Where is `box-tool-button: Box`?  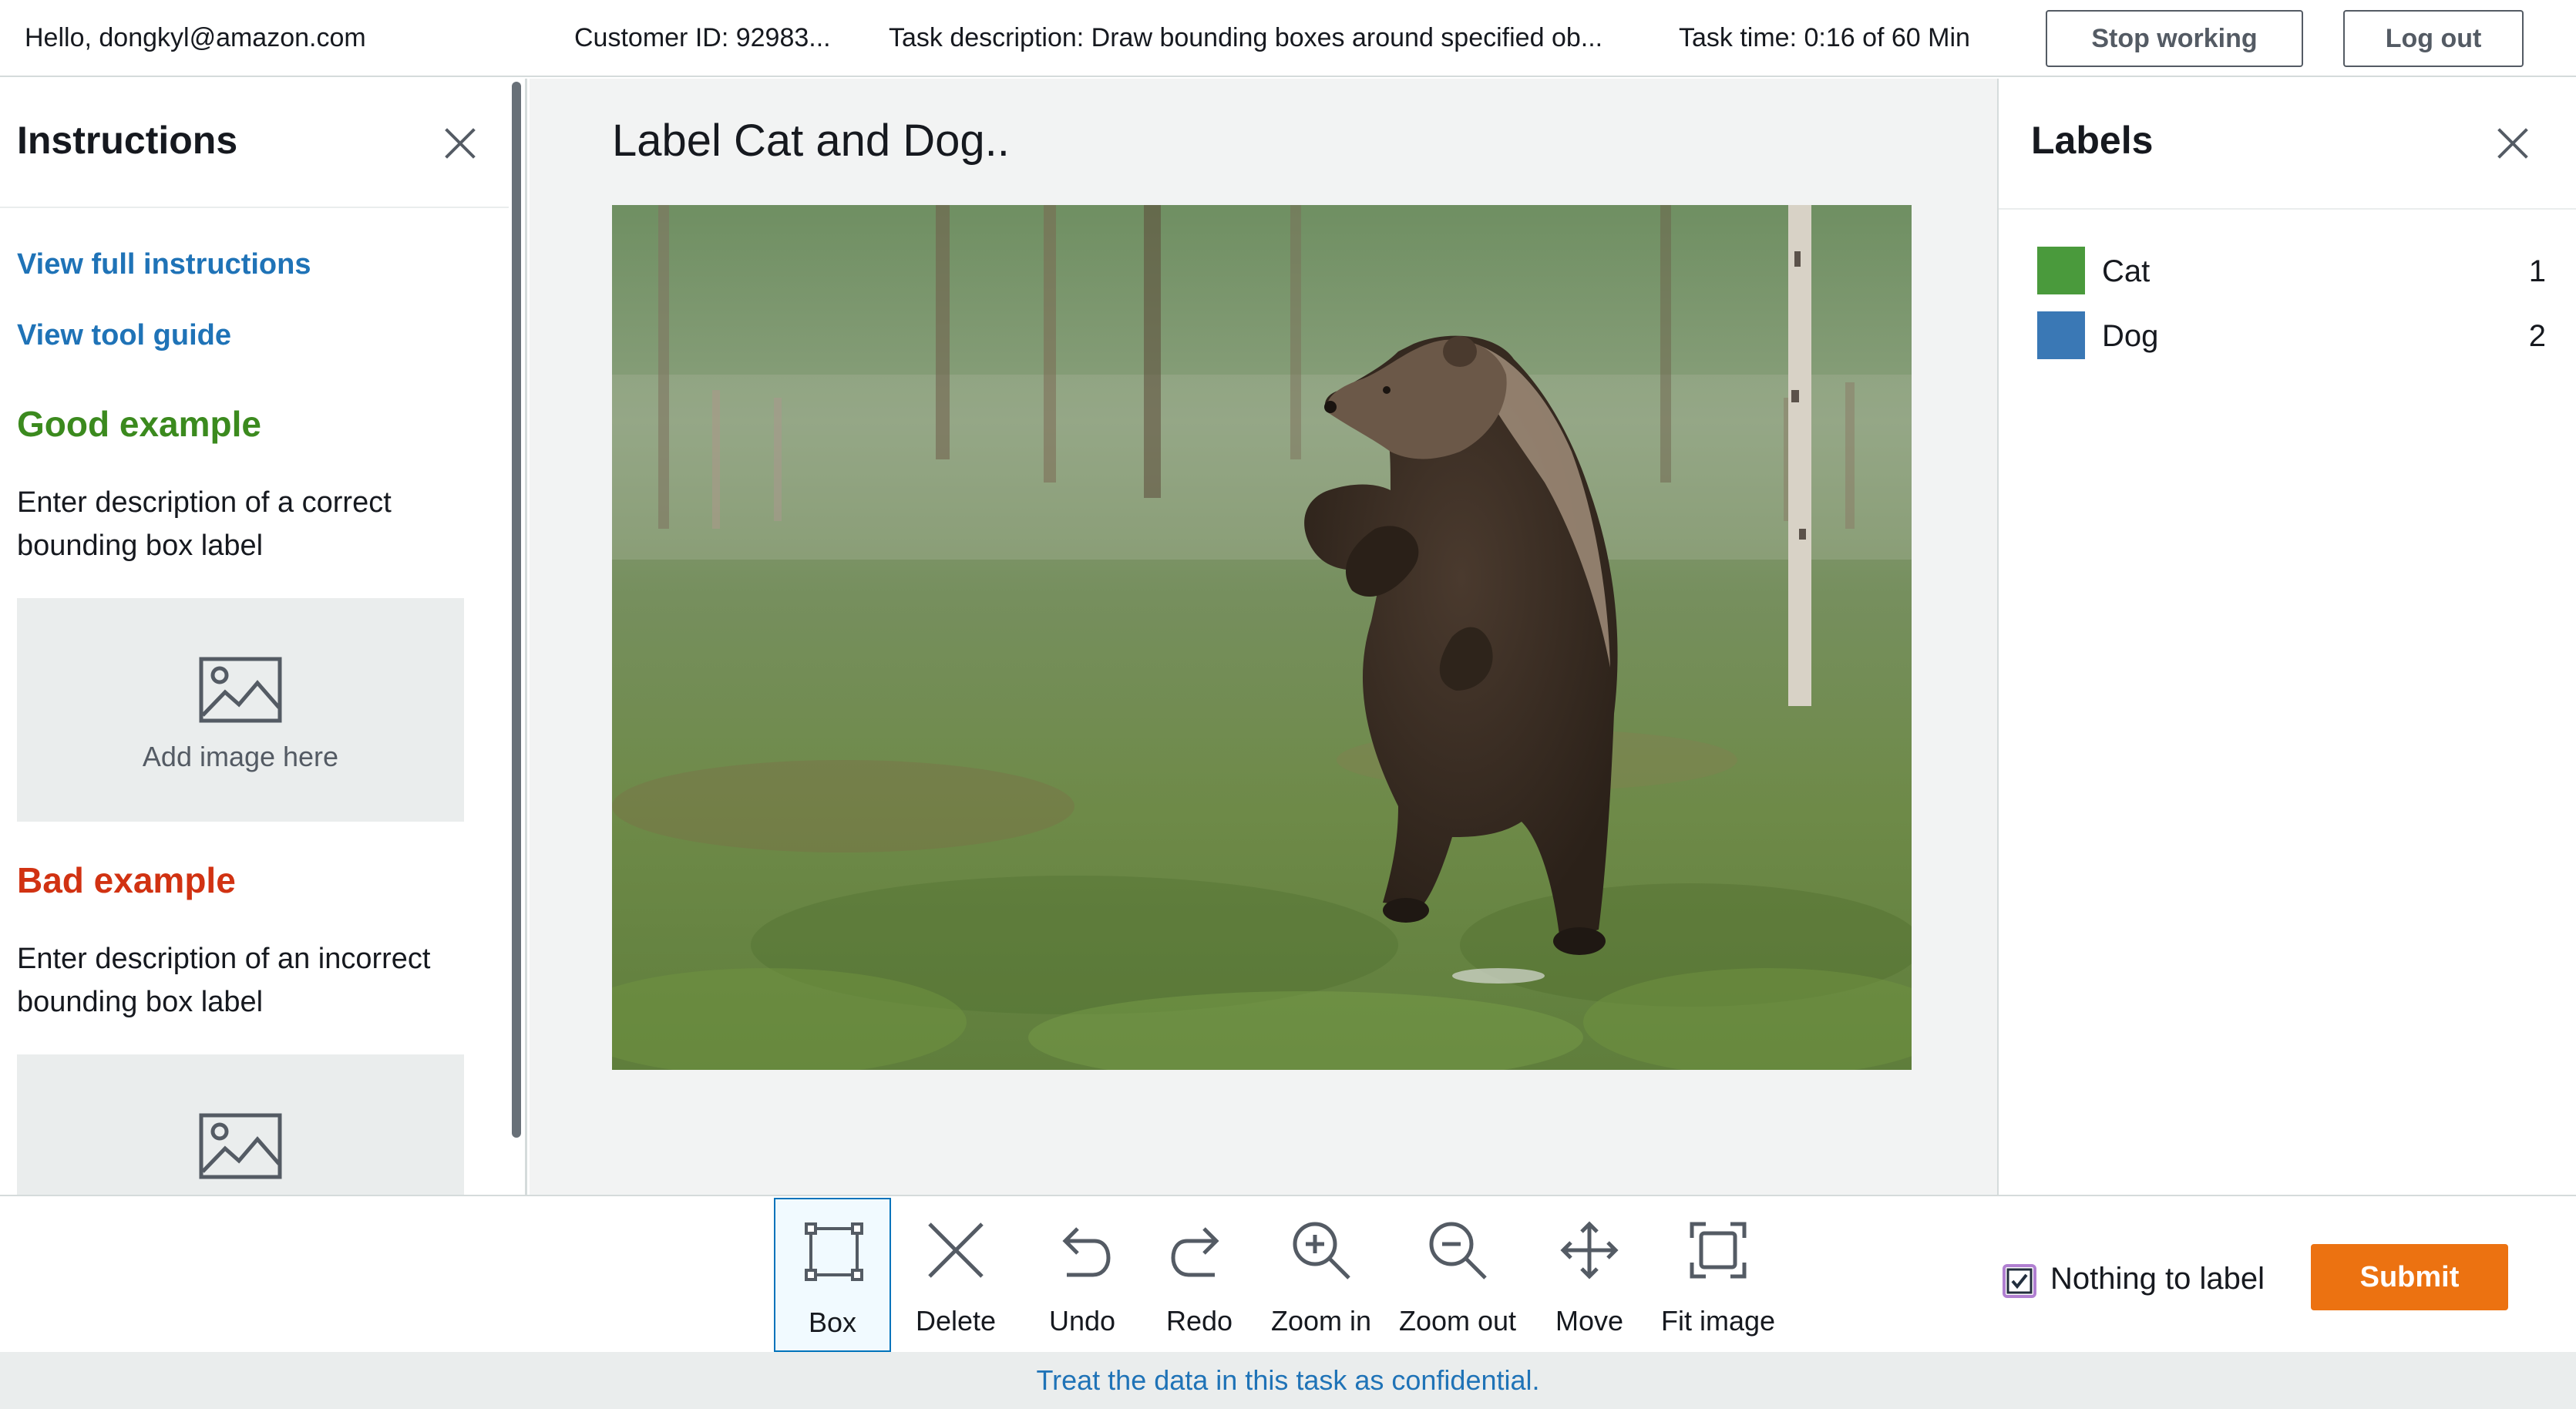 box-tool-button: Box is located at coordinates (832, 1275).